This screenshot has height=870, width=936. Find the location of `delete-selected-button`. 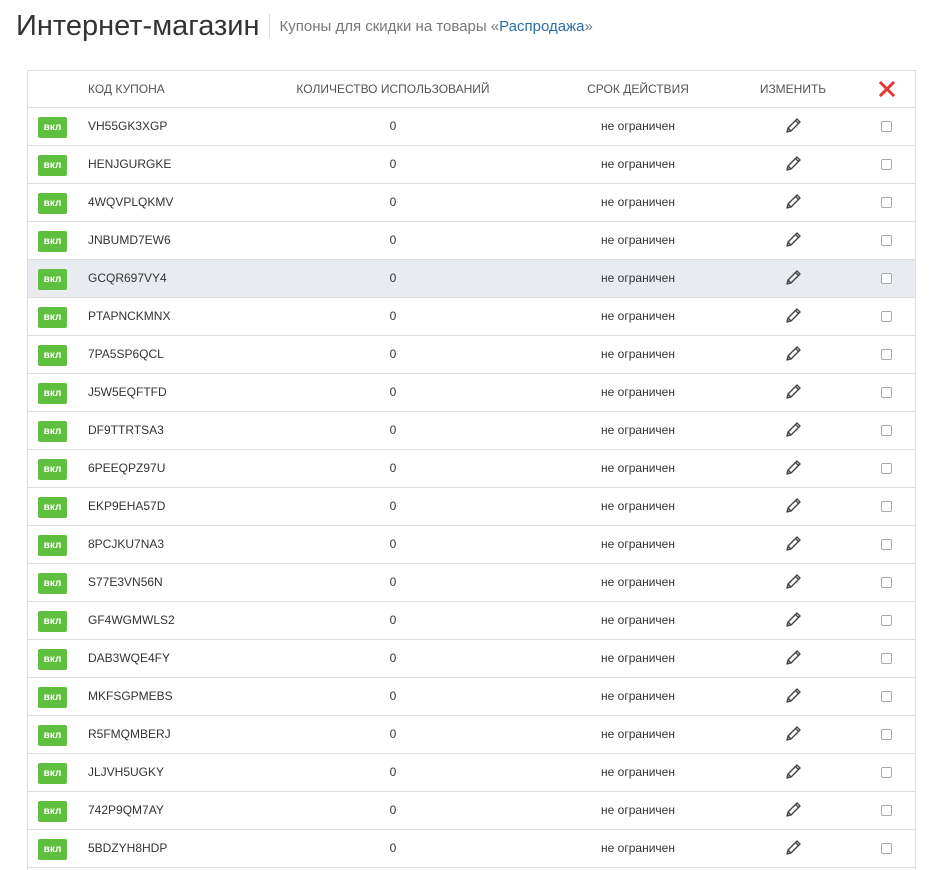

delete-selected-button is located at coordinates (886, 89).